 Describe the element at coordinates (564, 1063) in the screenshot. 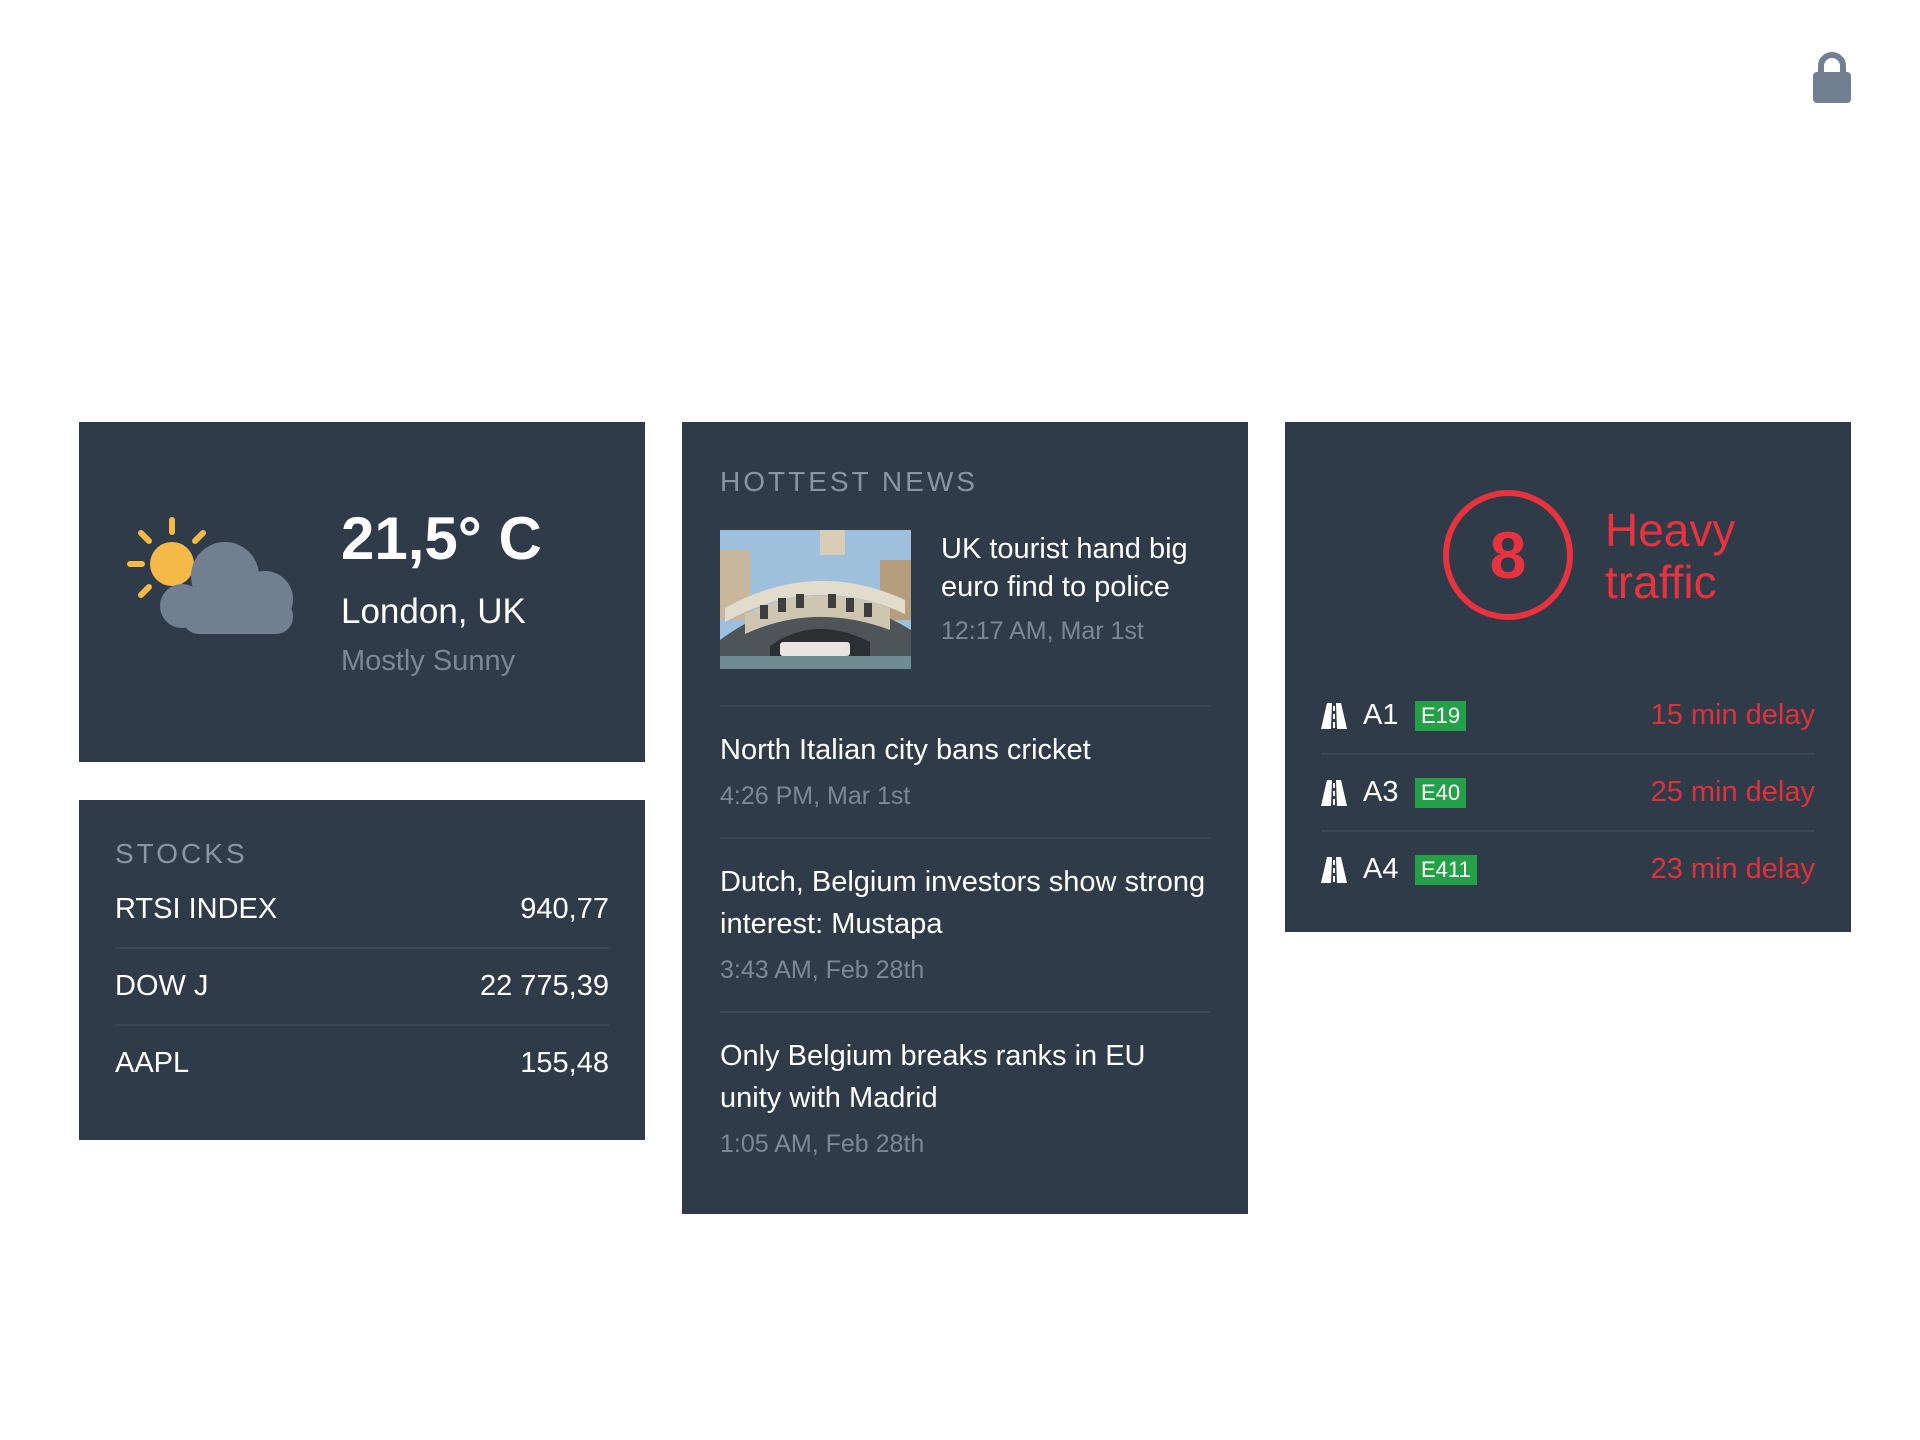

I see `stock-value: 155,48` at that location.